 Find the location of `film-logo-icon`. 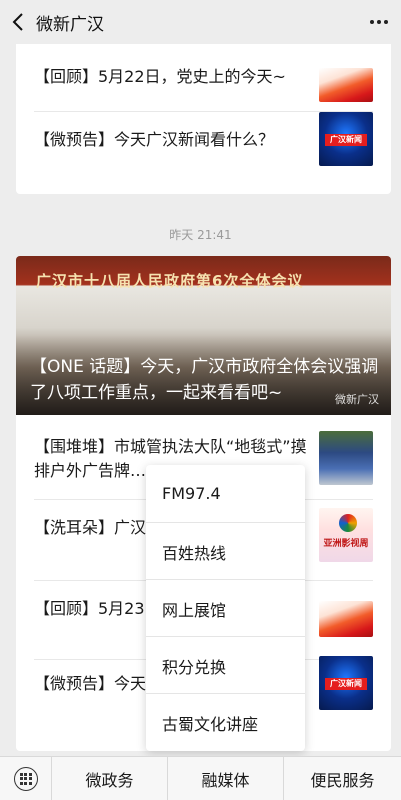

film-logo-icon is located at coordinates (348, 523).